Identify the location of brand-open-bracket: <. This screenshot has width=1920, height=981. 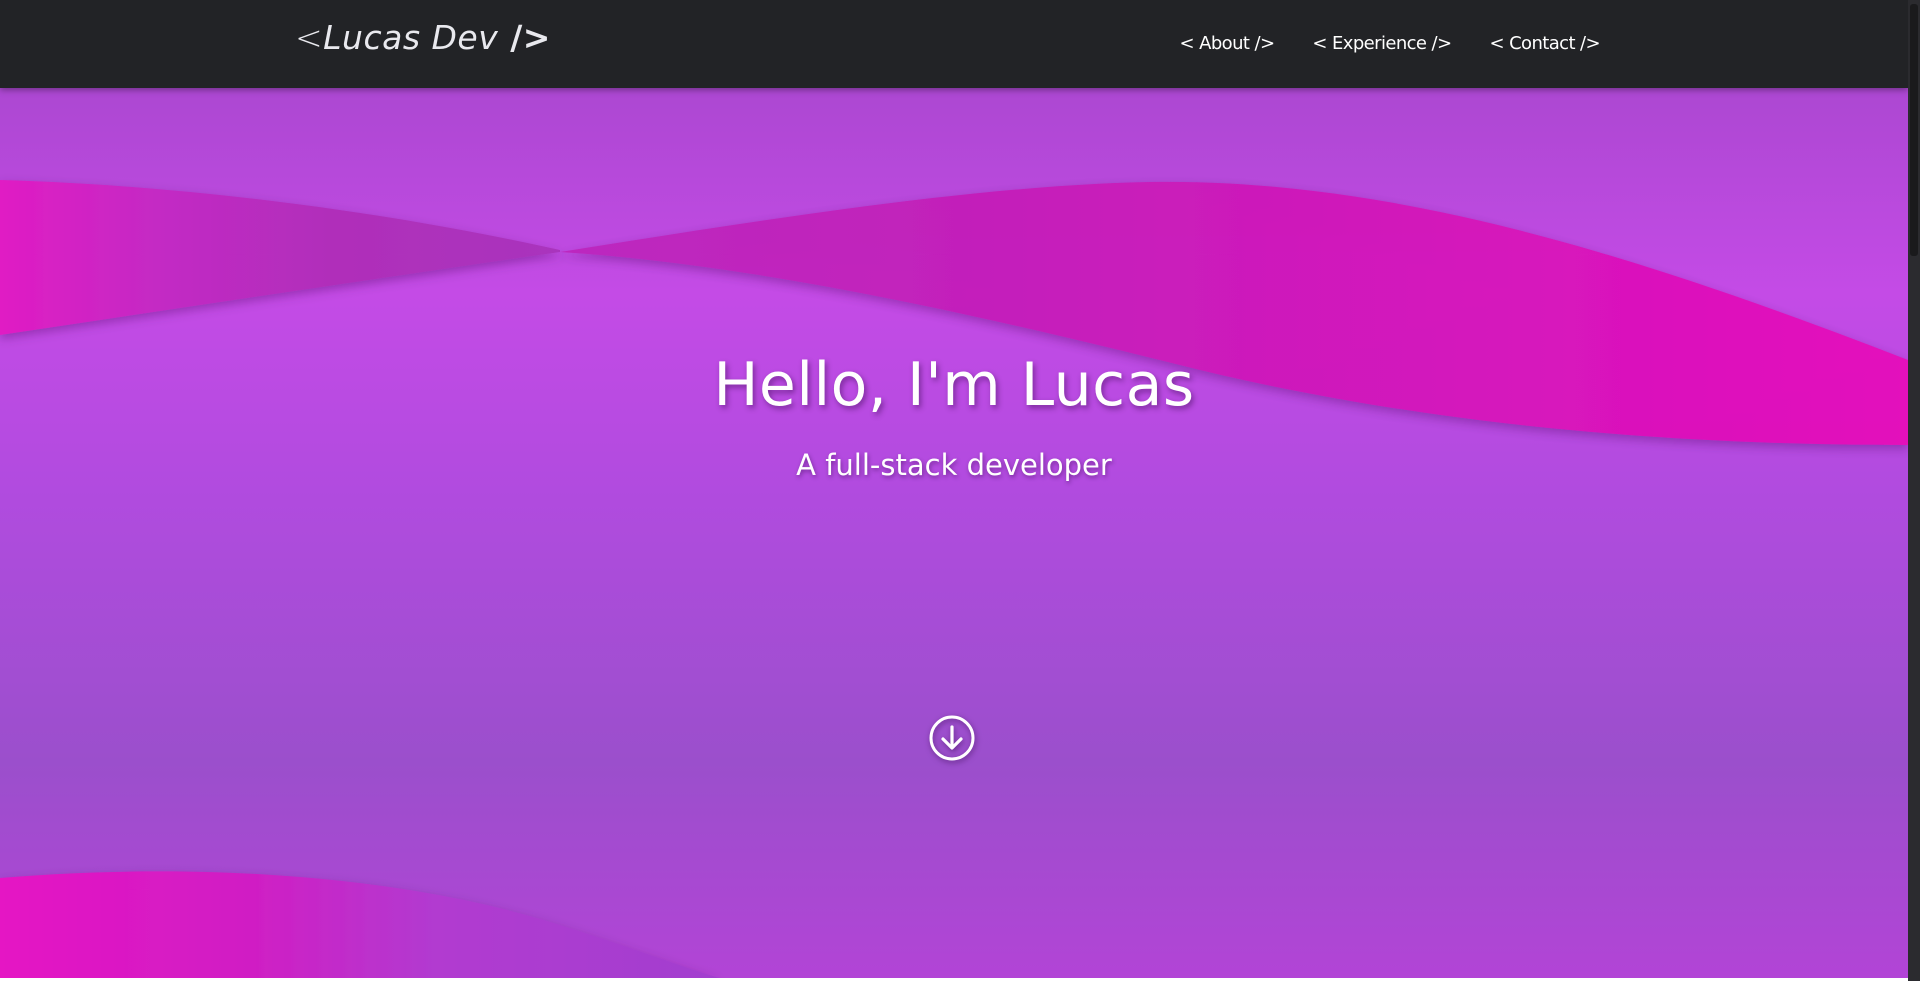
(309, 37).